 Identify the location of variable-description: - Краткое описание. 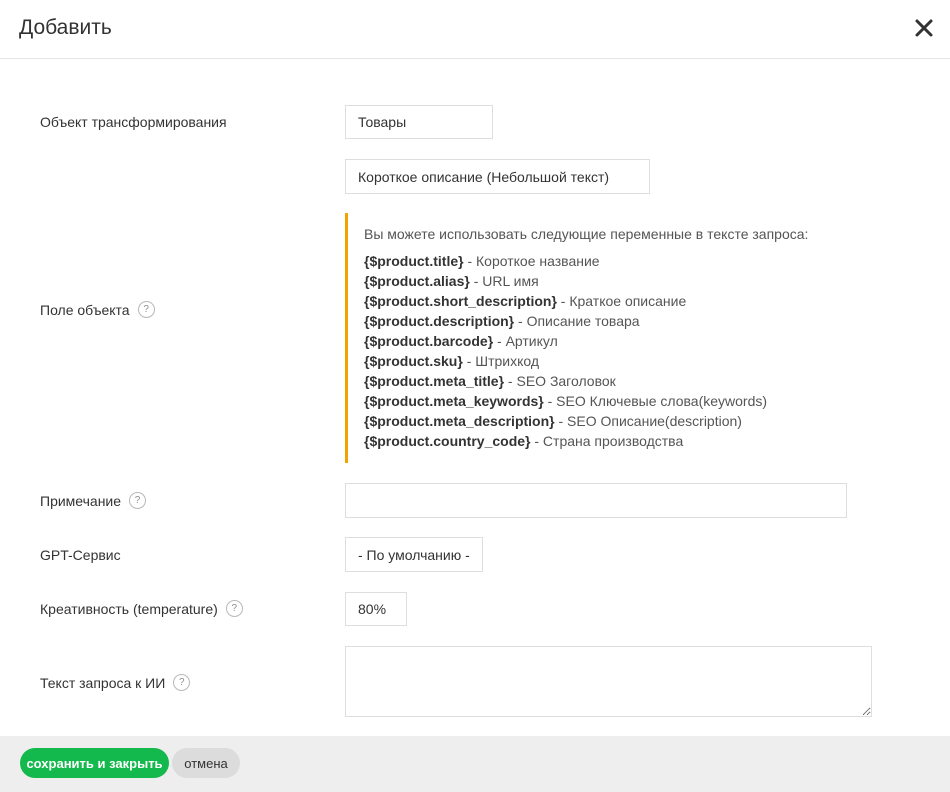
(621, 301).